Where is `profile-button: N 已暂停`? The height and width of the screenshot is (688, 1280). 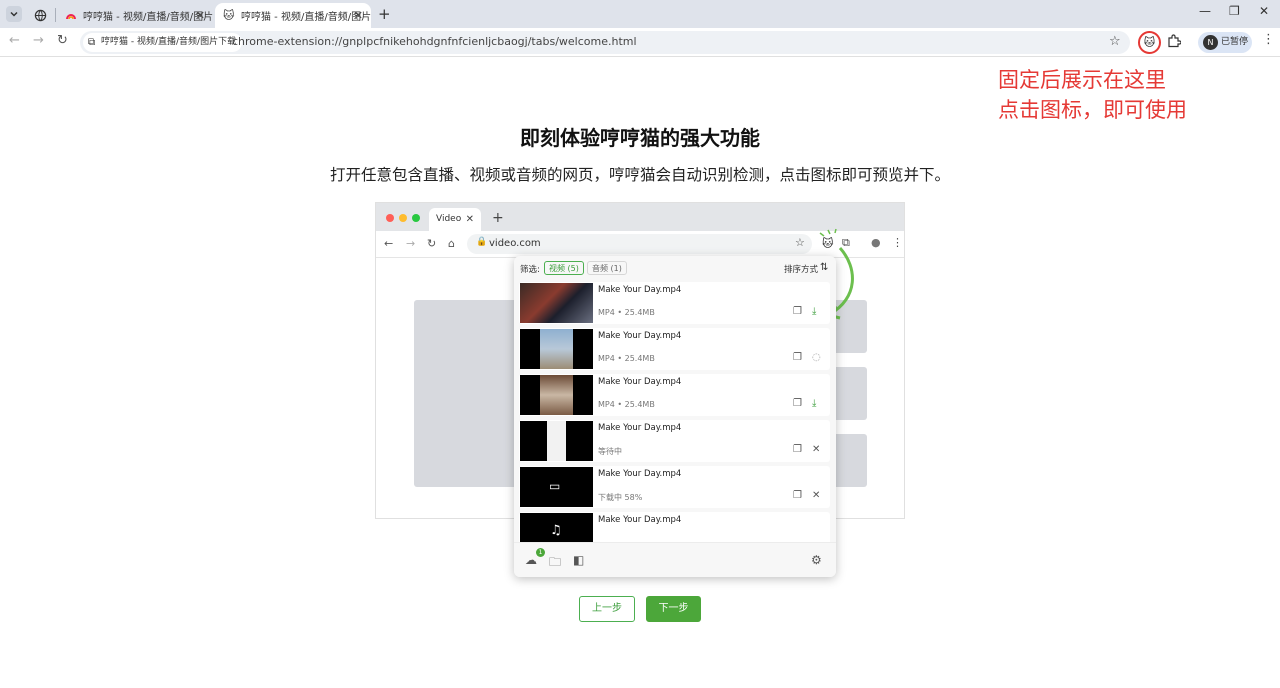
profile-button: N 已暂停 is located at coordinates (1225, 42).